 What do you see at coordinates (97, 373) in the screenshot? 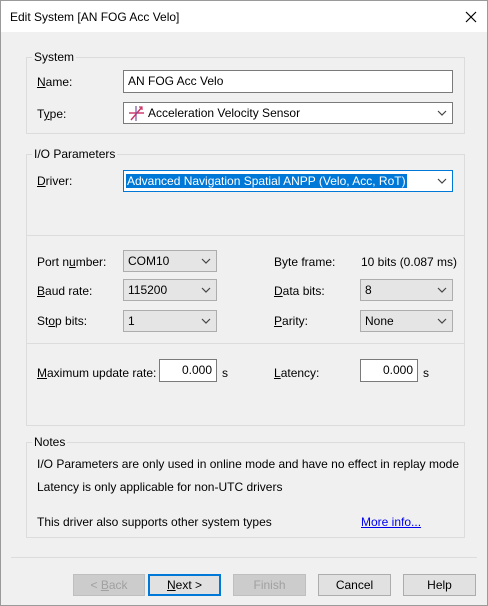
I see `max-update-rate-label: Maximum update rate:` at bounding box center [97, 373].